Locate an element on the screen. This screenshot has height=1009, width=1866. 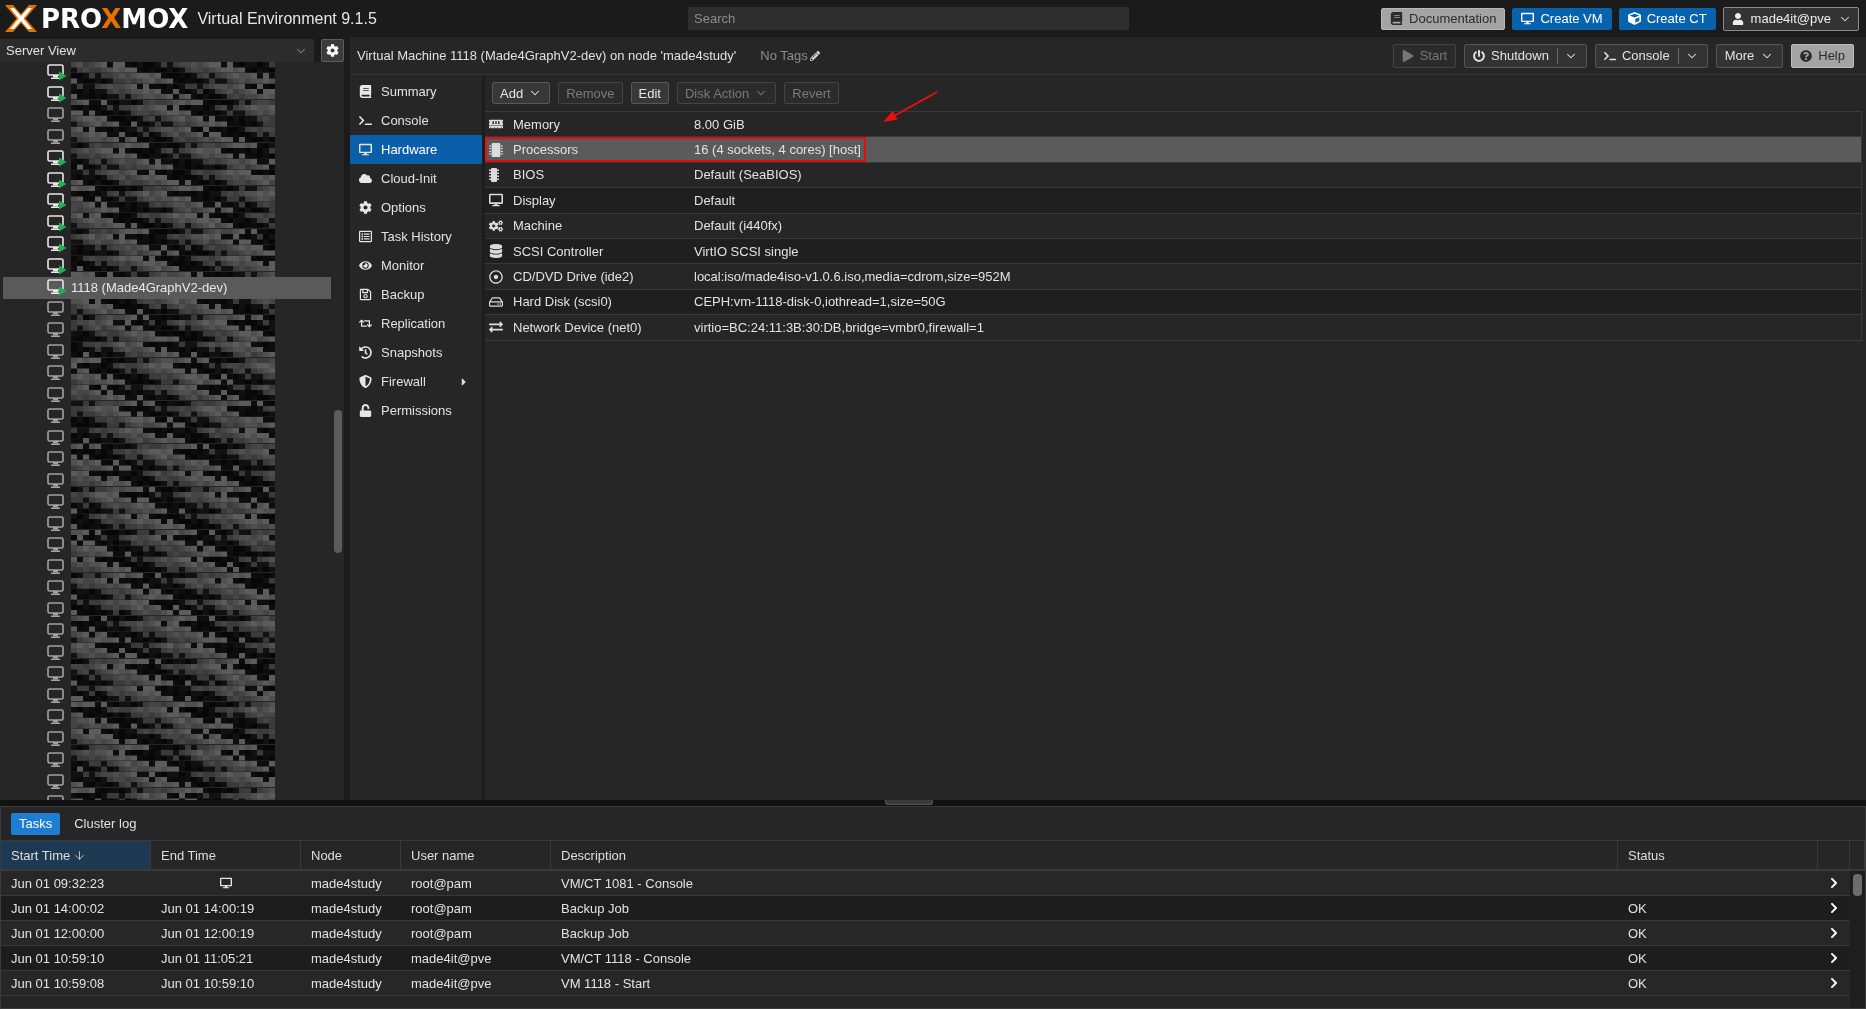
nav-item: Task History is located at coordinates (416, 236).